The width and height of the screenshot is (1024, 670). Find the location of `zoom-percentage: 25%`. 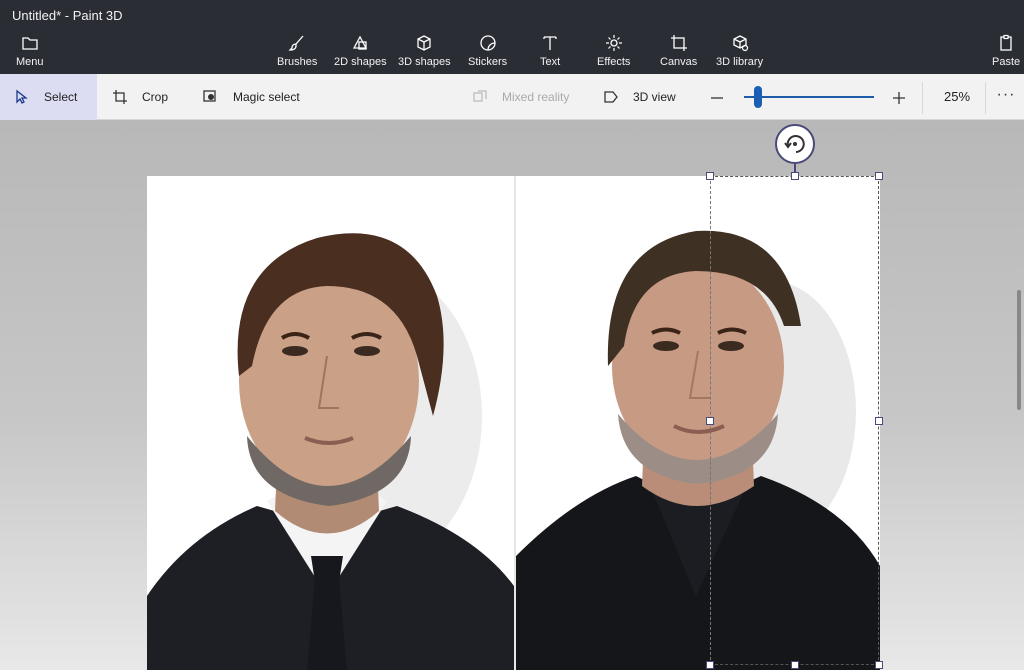

zoom-percentage: 25% is located at coordinates (957, 97).